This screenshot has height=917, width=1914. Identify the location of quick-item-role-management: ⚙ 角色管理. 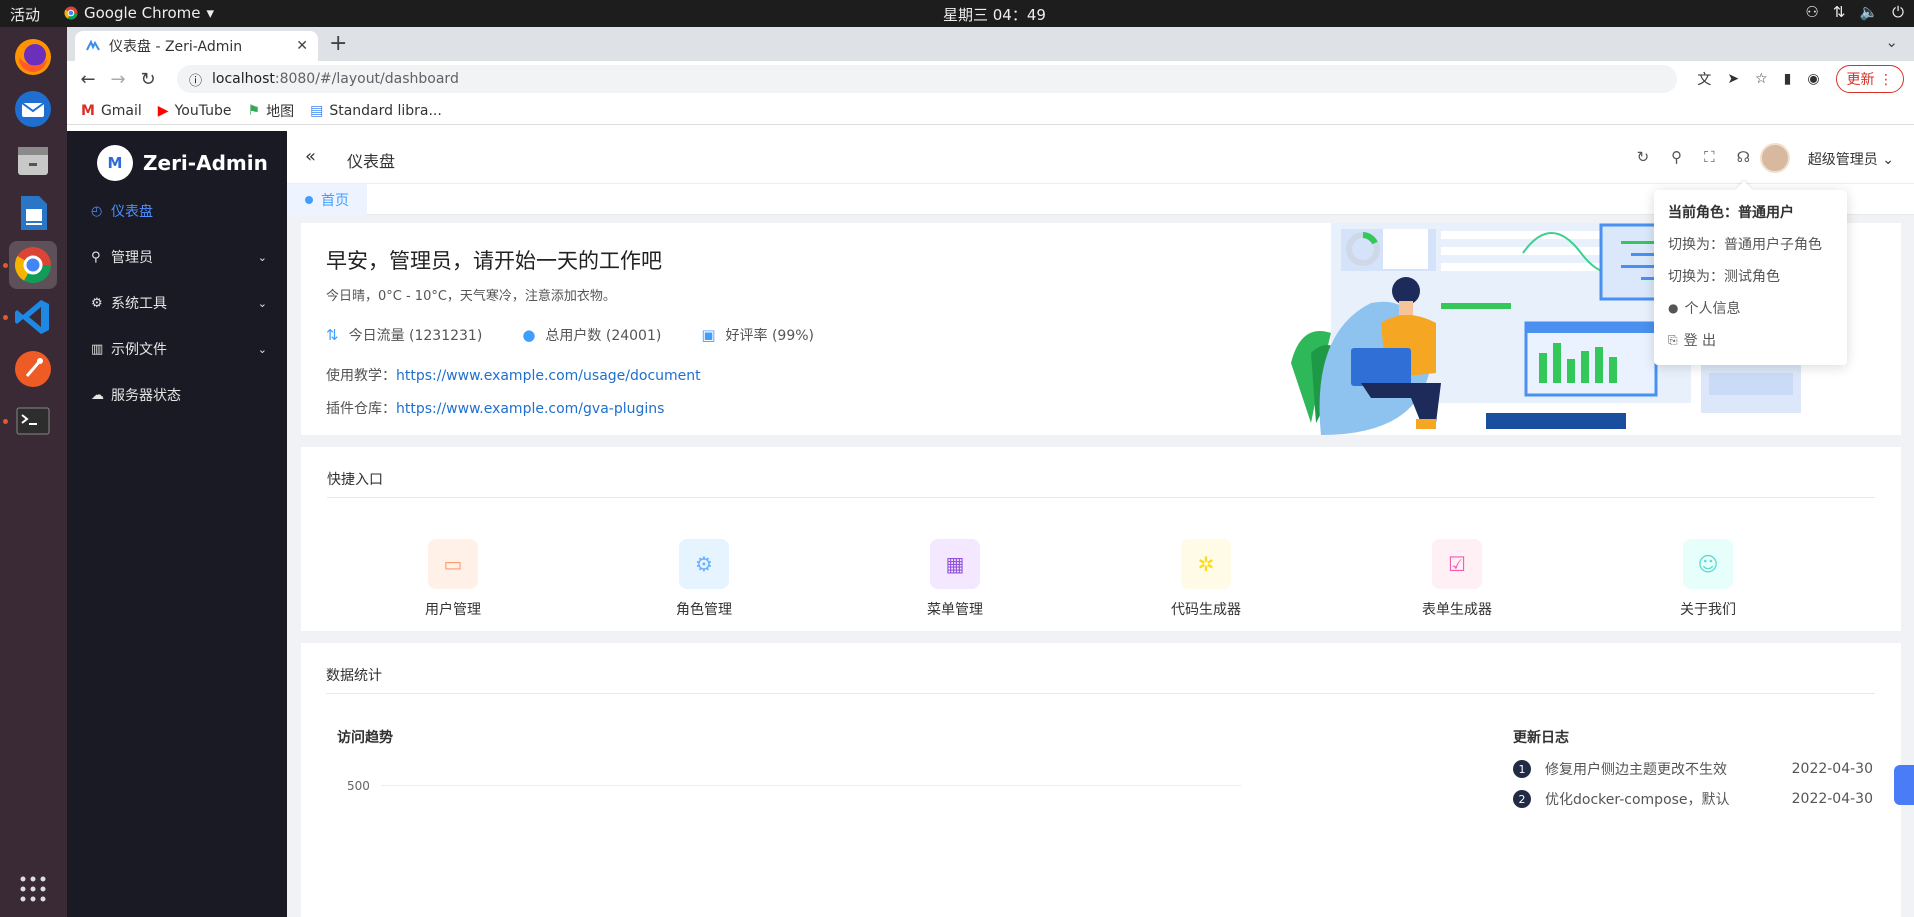
(704, 579).